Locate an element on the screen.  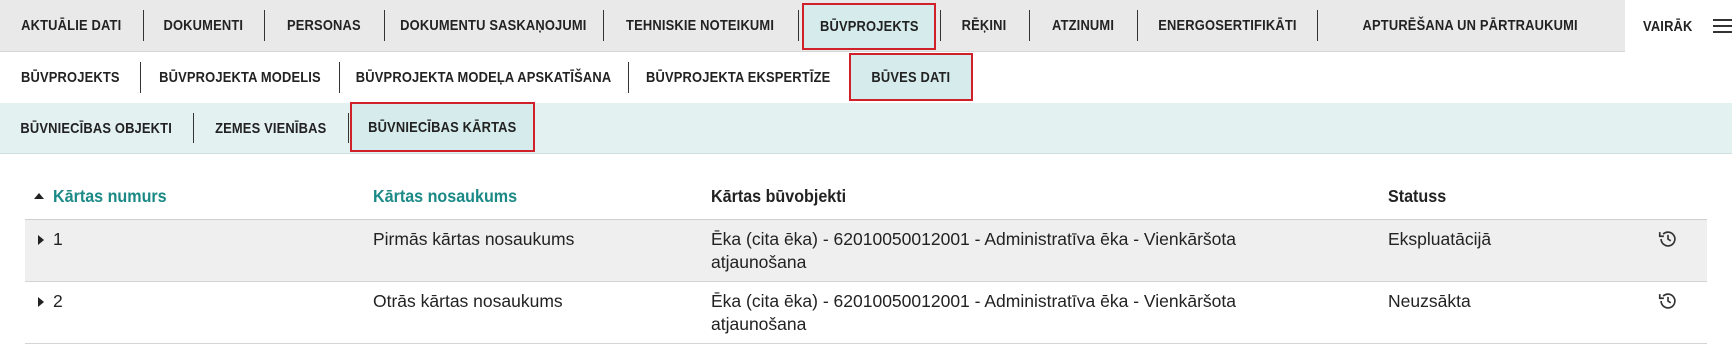
tab-label: APTURĒŠANA UN PĀRTRAUKUMI is located at coordinates (1470, 25).